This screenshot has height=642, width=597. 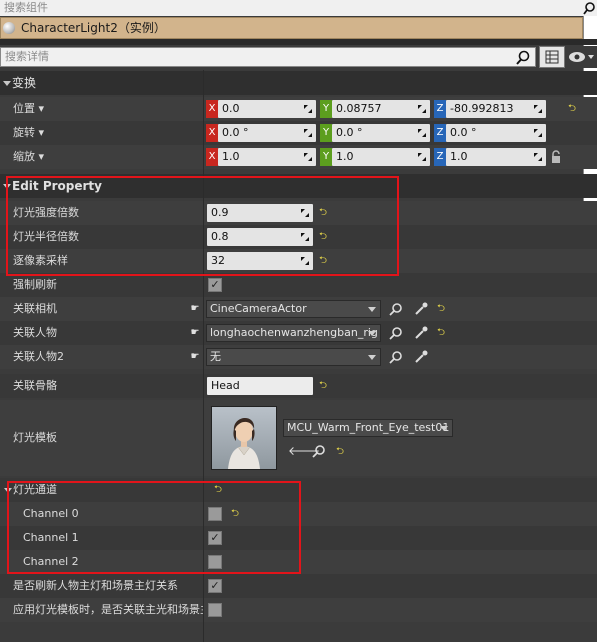 I want to click on light-radius-label: 灯光半径倍数, so click(x=46, y=236).